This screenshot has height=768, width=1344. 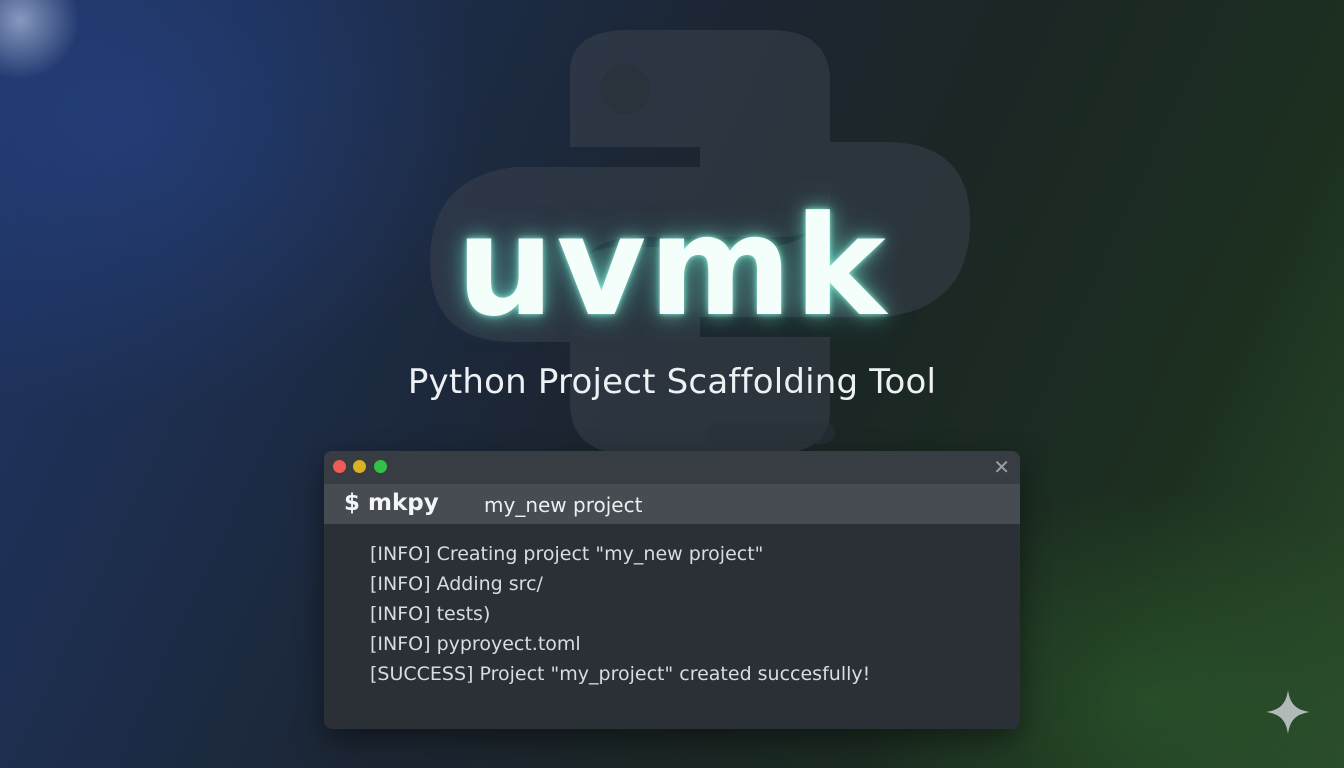 What do you see at coordinates (1001, 467) in the screenshot?
I see `close-icon: ✕` at bounding box center [1001, 467].